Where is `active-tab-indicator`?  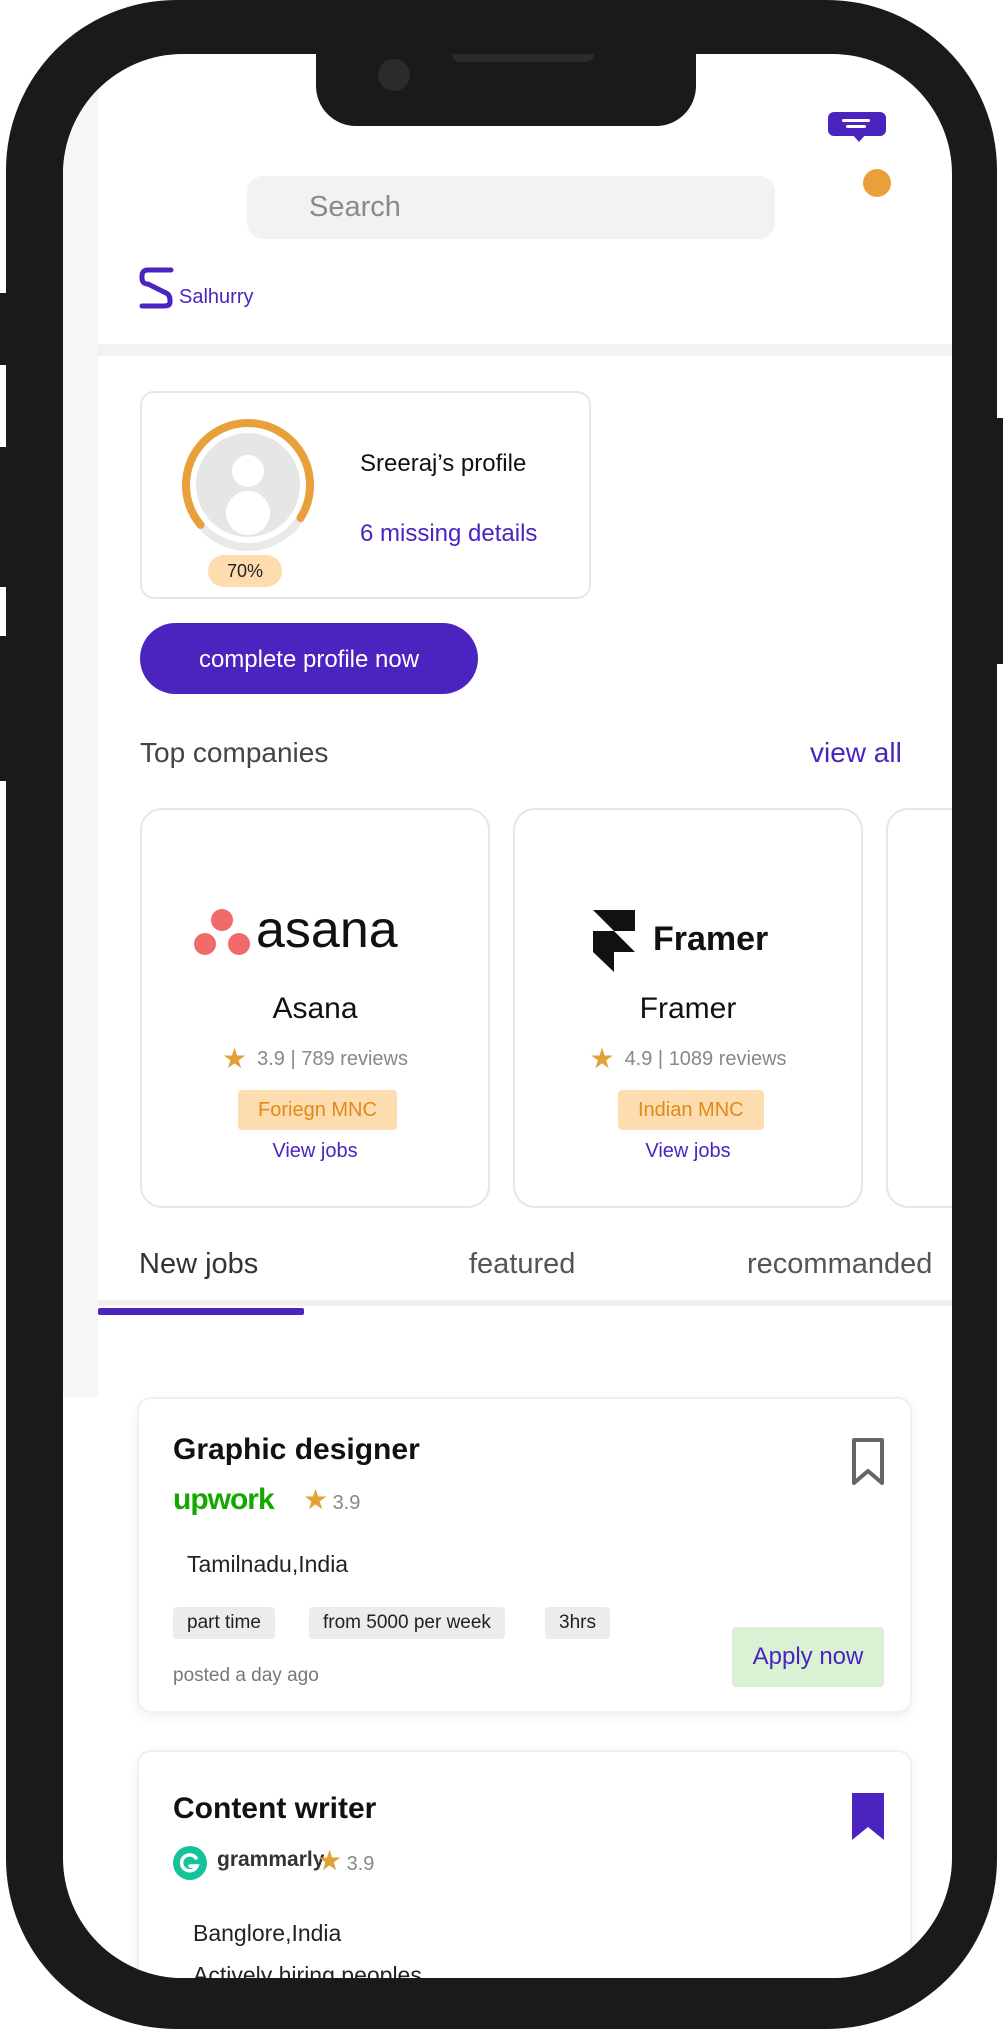 active-tab-indicator is located at coordinates (201, 1311).